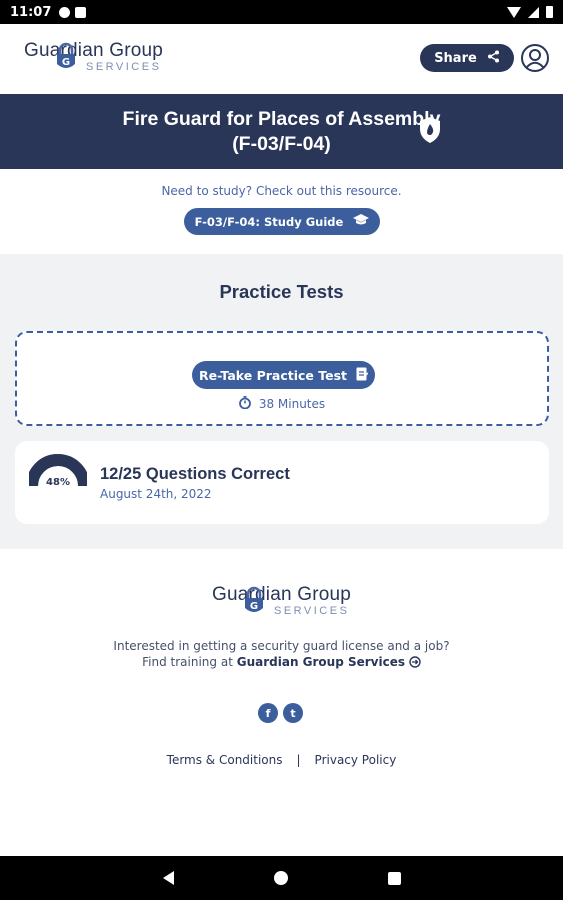 The width and height of the screenshot is (563, 900). Describe the element at coordinates (533, 12) in the screenshot. I see `signal-icon` at that location.